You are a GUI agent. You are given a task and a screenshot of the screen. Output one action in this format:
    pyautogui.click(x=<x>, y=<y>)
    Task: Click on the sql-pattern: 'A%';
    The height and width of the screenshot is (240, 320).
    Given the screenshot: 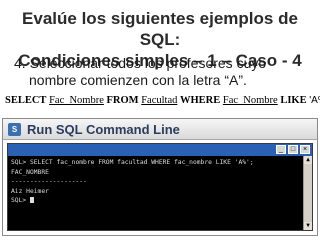 What is the action you would take?
    pyautogui.click(x=314, y=100)
    